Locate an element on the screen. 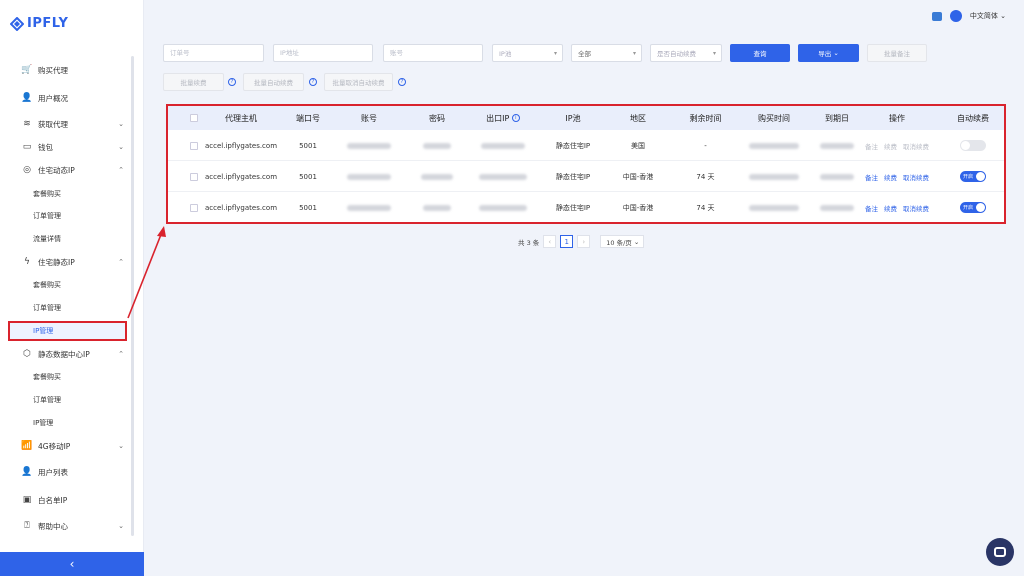 This screenshot has width=1024, height=576. support-chat-button is located at coordinates (1000, 552).